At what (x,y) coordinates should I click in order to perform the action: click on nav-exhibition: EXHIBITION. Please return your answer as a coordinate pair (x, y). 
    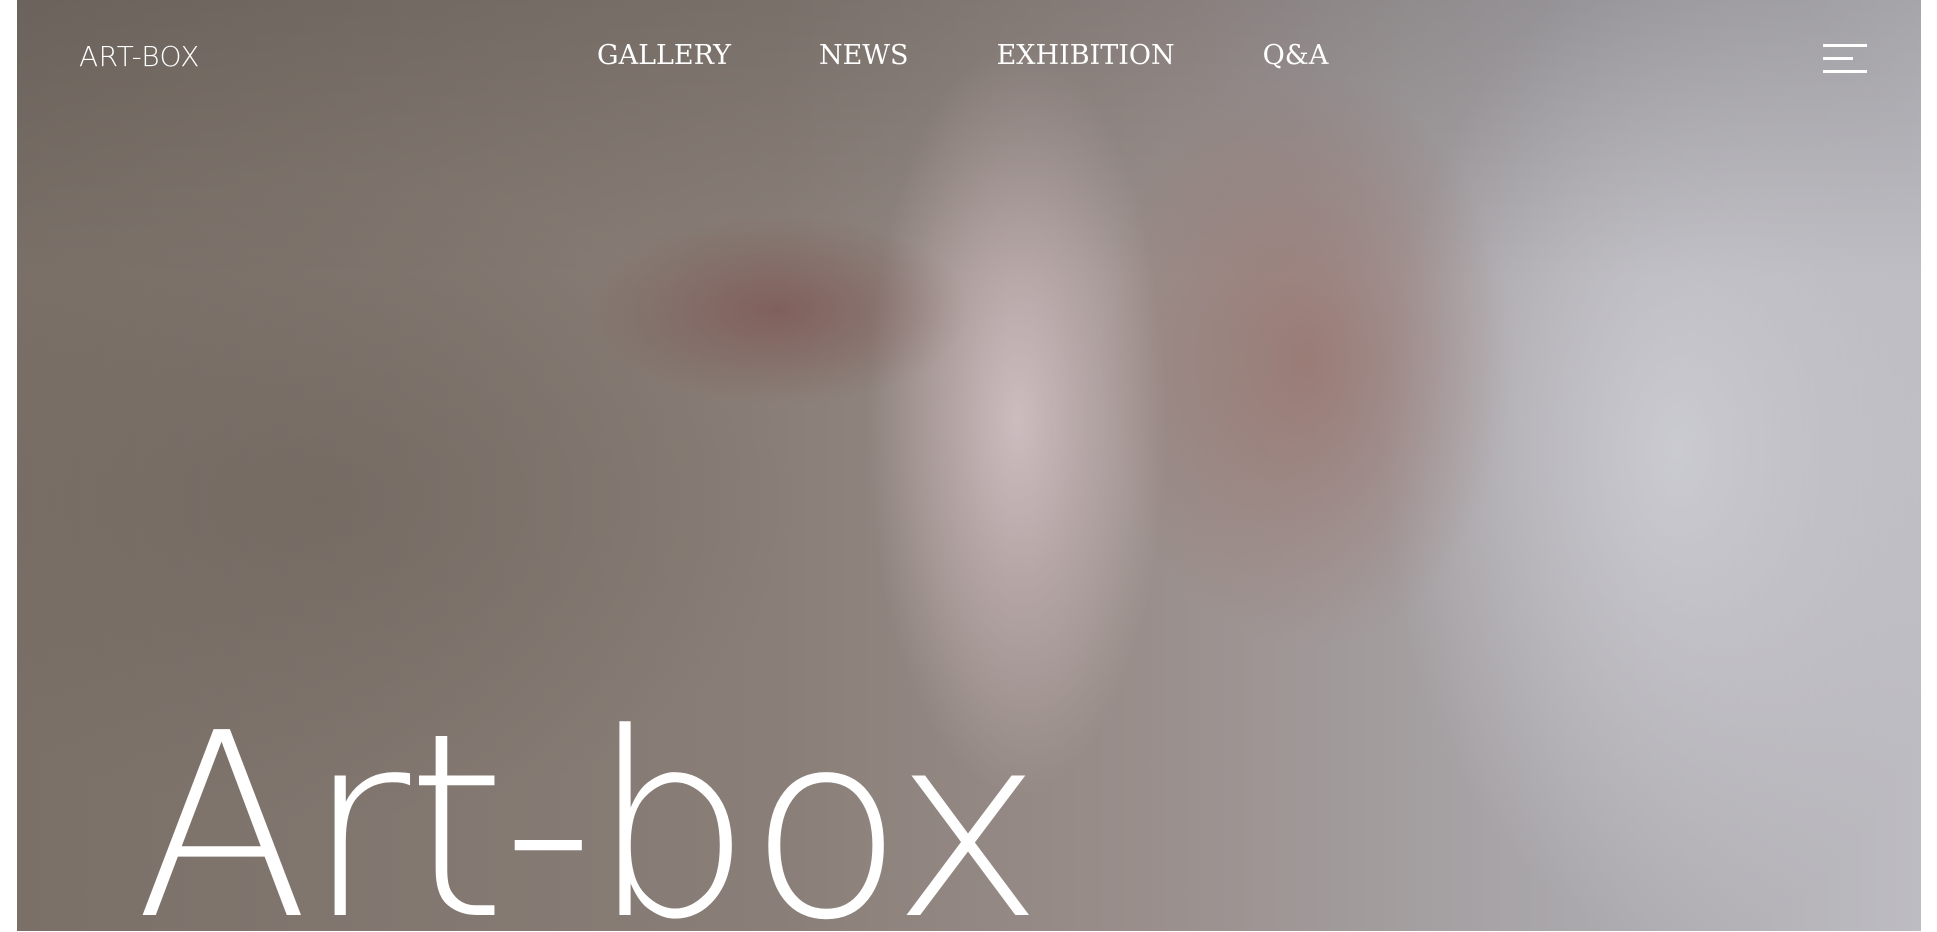
    Looking at the image, I should click on (1086, 55).